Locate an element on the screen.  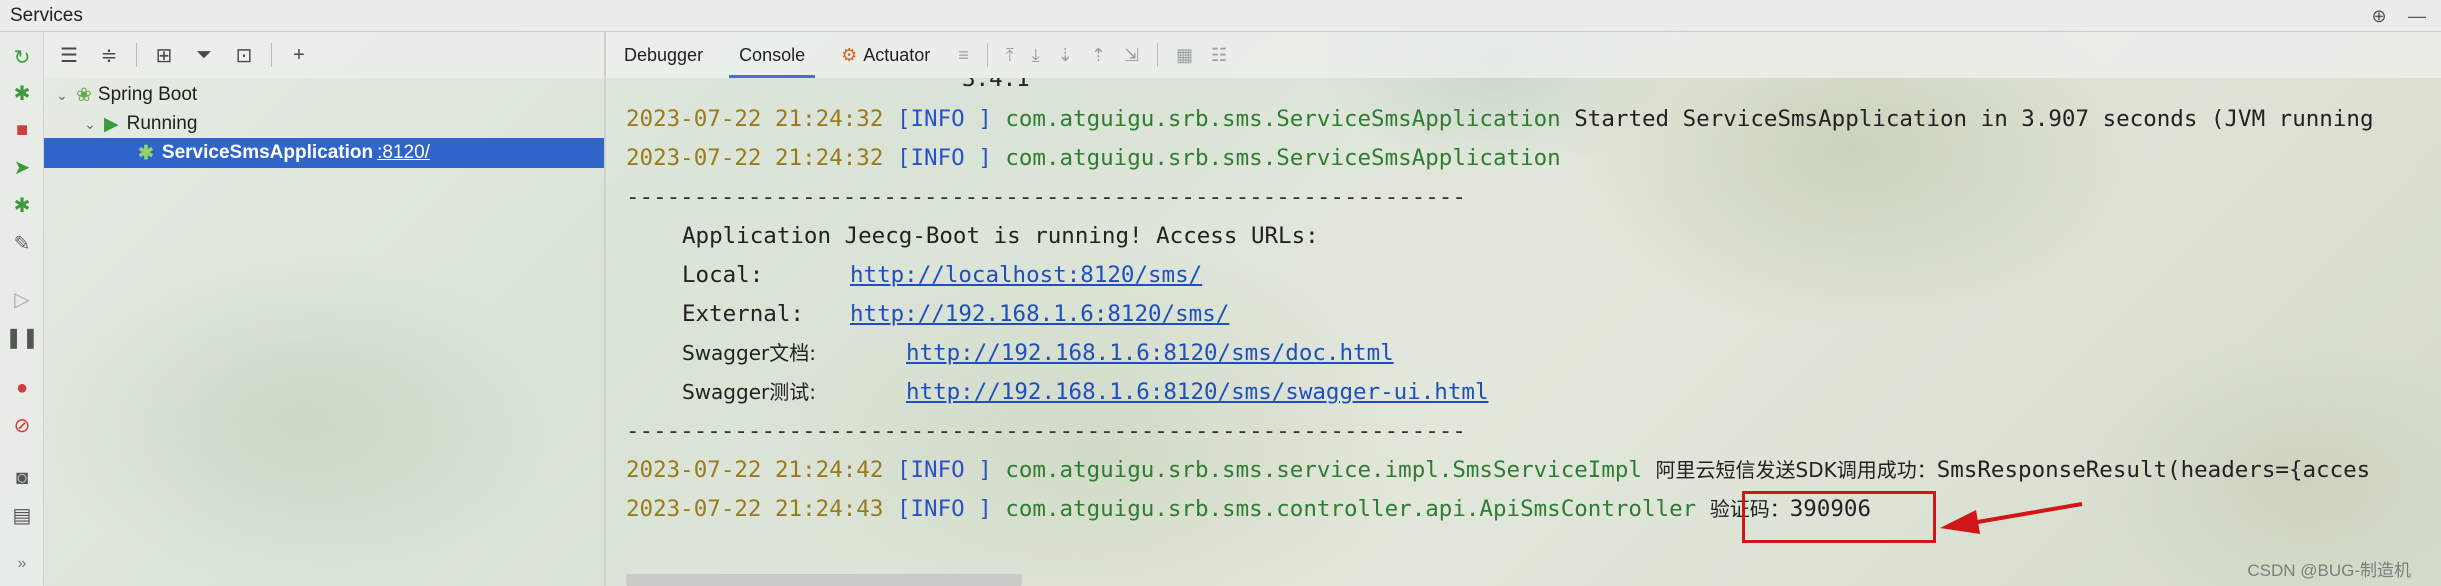
step-over-icon: ⤓ is located at coordinates (1036, 55).